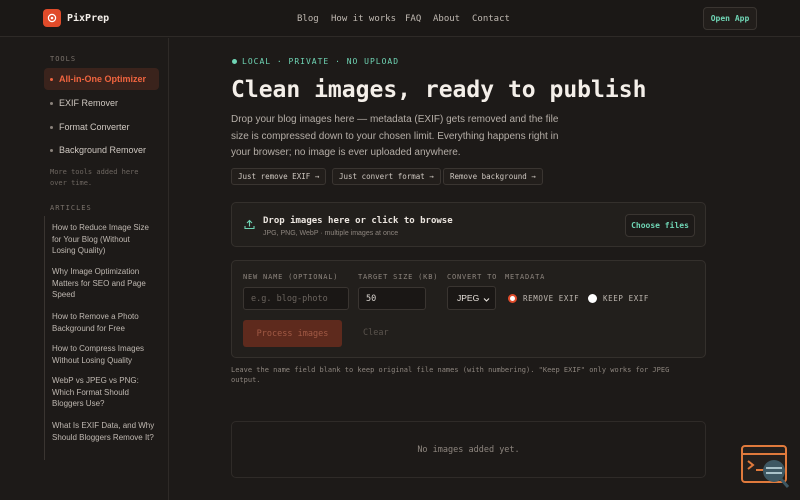 The width and height of the screenshot is (800, 500). I want to click on nav-link-blog: Blog, so click(308, 19).